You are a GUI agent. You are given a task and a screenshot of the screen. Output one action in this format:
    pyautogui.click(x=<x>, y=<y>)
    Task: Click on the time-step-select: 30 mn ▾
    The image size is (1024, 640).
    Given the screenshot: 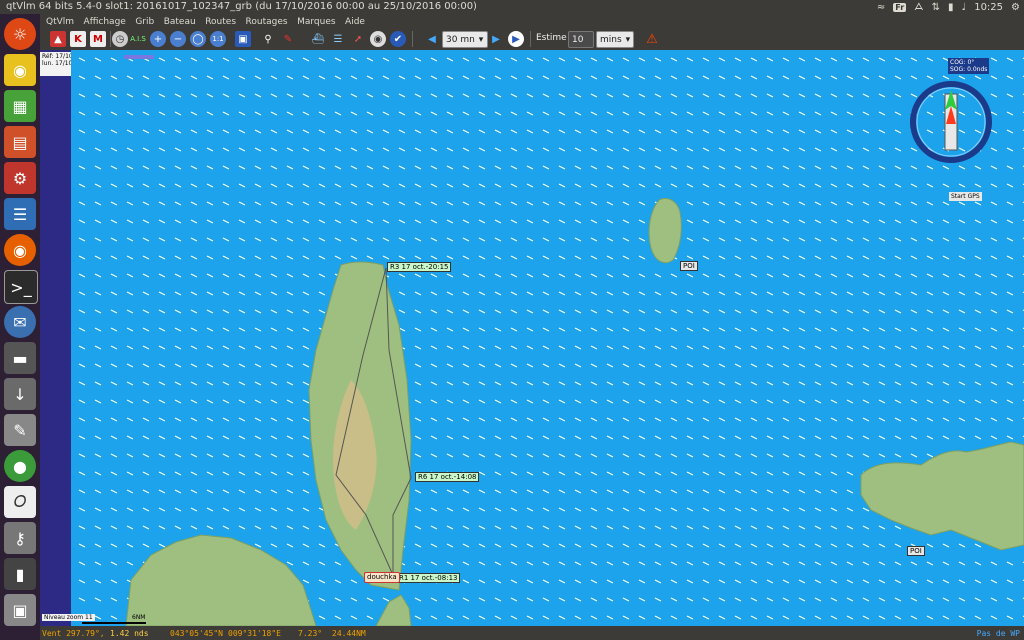 What is the action you would take?
    pyautogui.click(x=465, y=39)
    